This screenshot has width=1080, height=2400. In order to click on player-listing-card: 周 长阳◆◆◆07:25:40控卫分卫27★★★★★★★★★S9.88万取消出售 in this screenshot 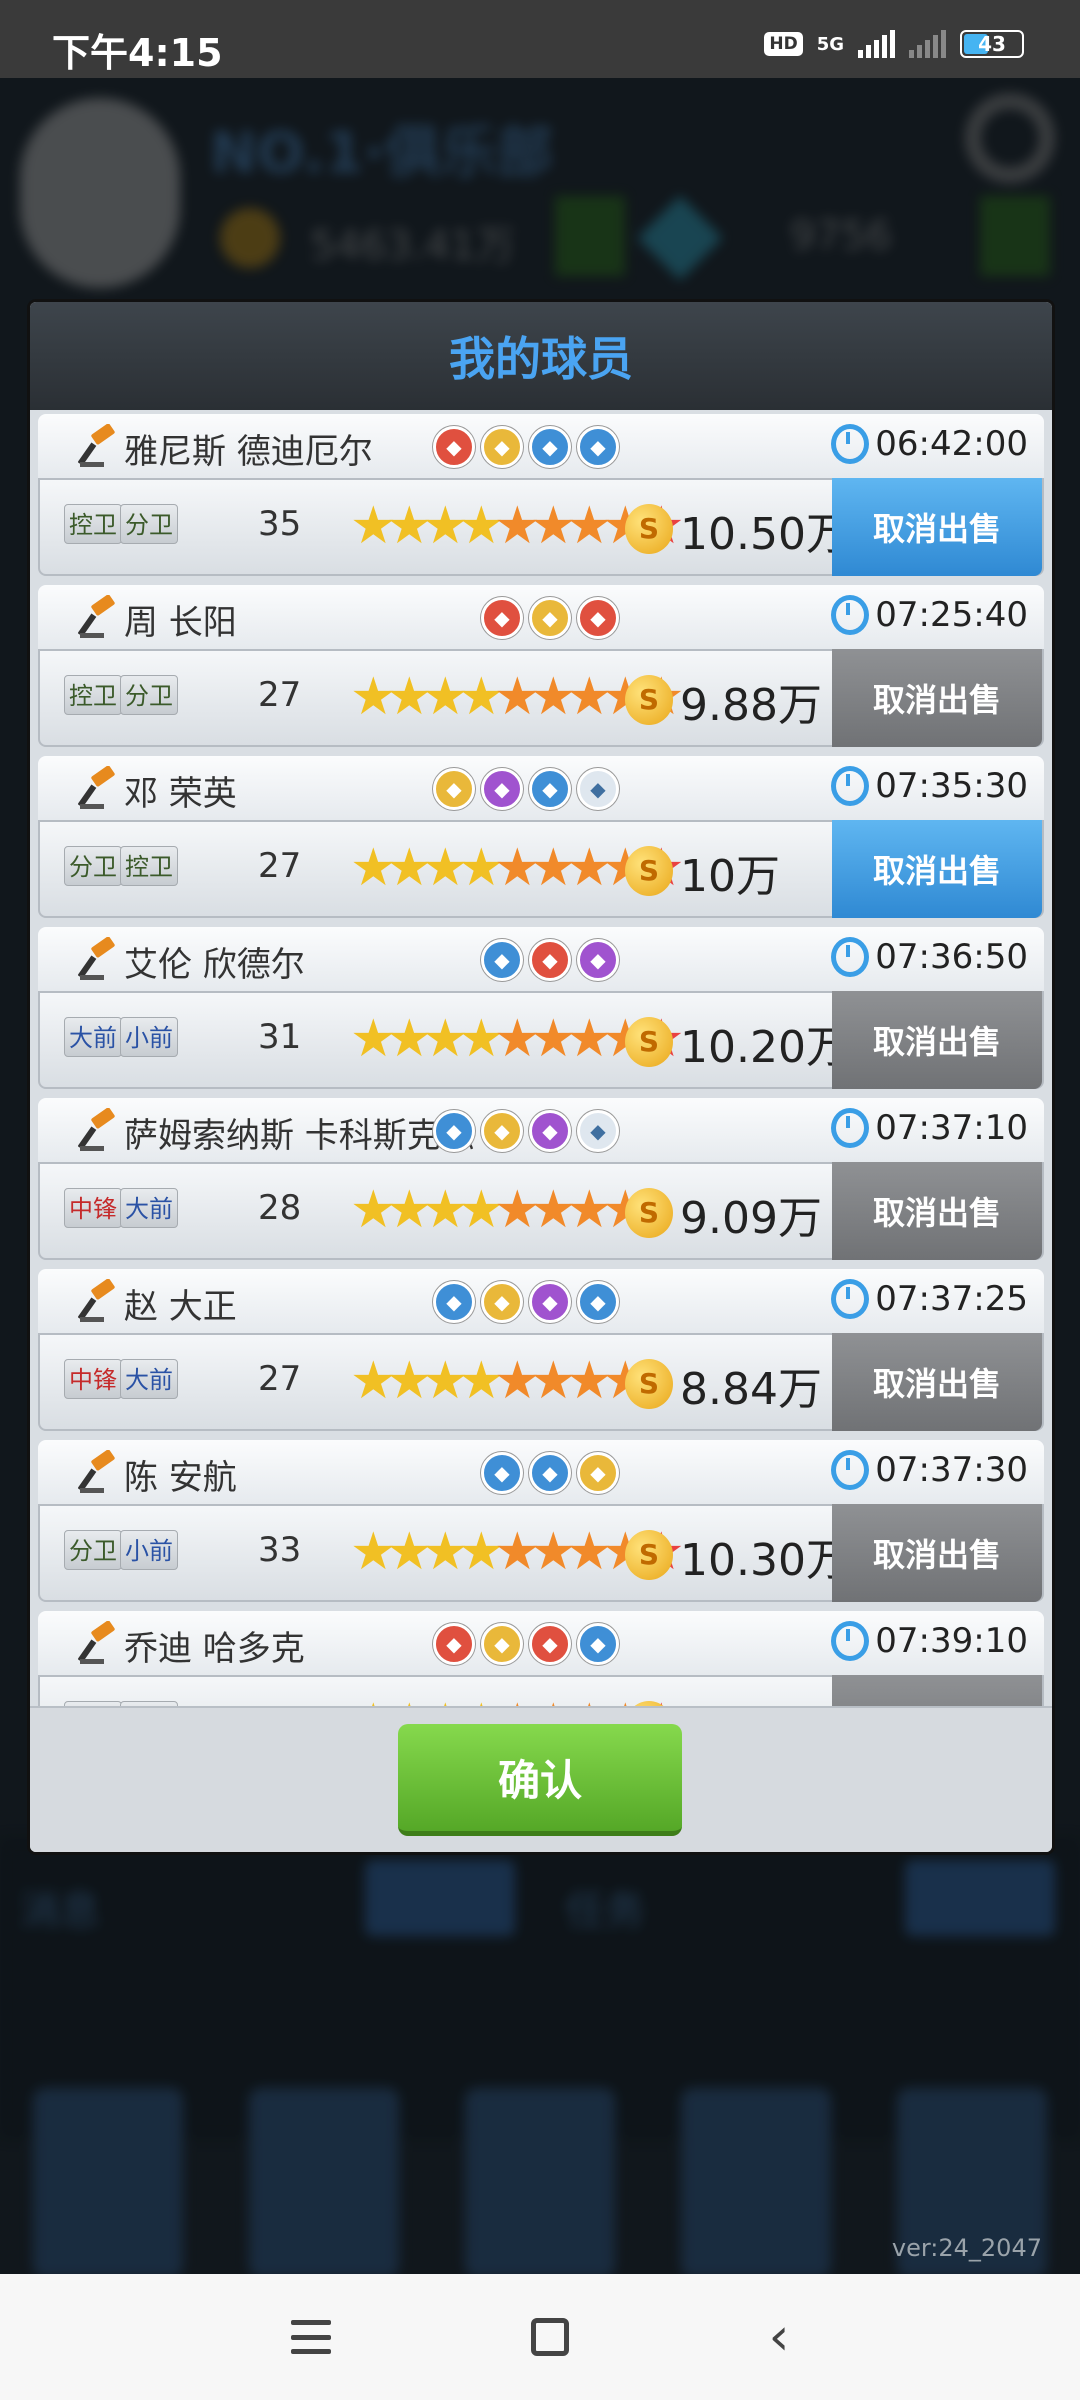, I will do `click(541, 666)`.